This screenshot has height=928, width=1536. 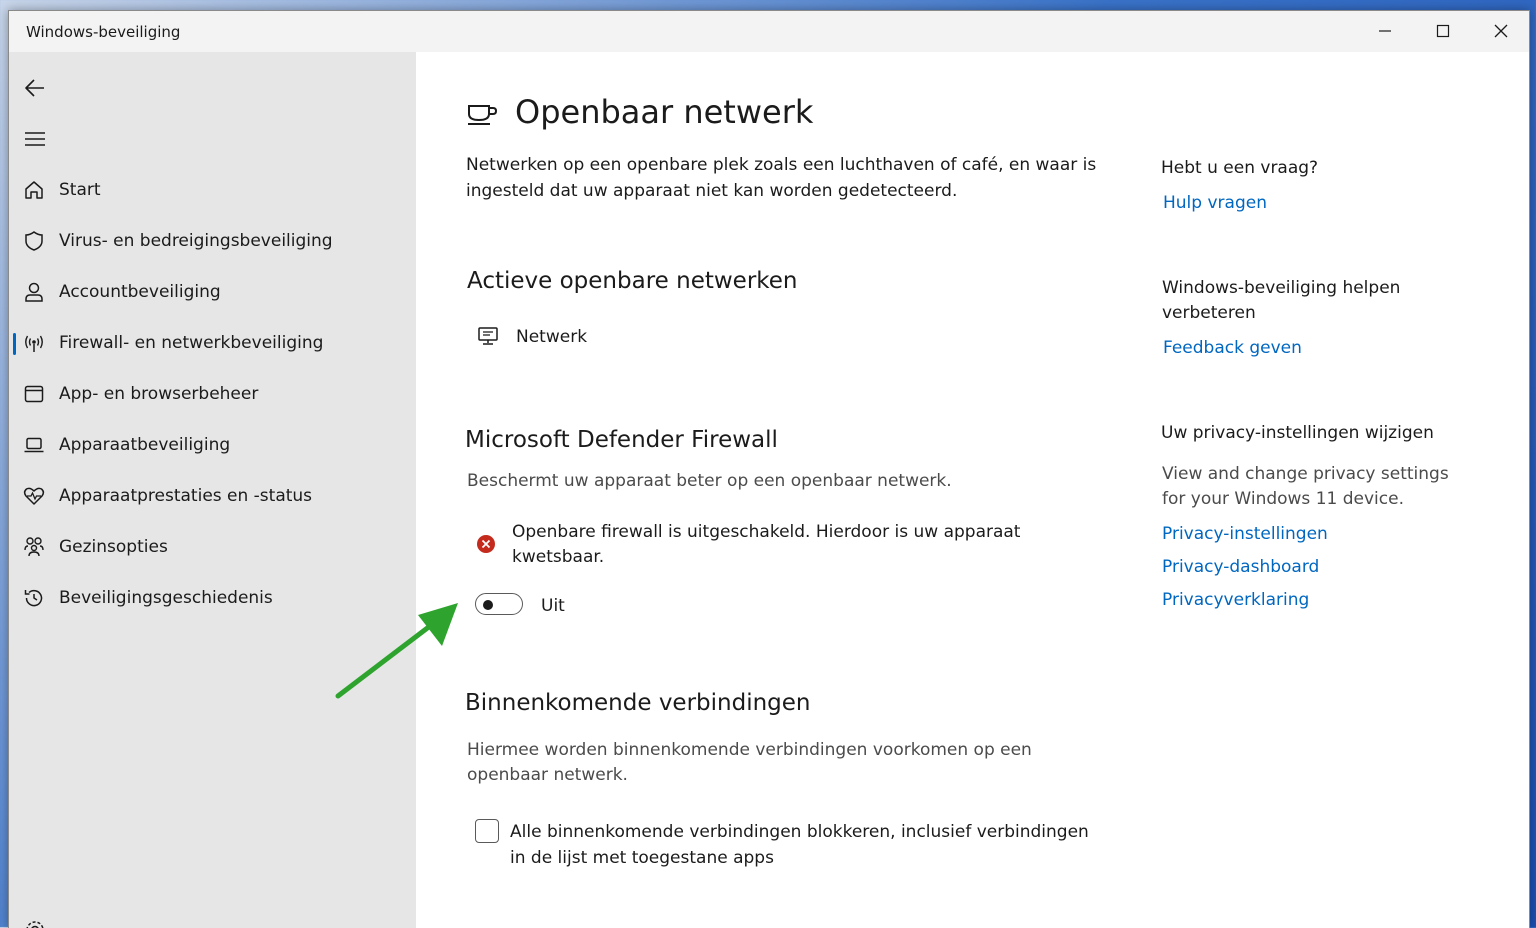 What do you see at coordinates (1239, 168) in the screenshot?
I see `question-heading: Hebt u een vraag?` at bounding box center [1239, 168].